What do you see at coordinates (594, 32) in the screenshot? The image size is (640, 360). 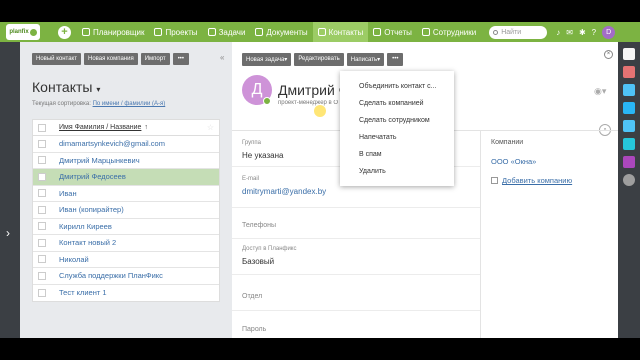 I see `help-icon: ?` at bounding box center [594, 32].